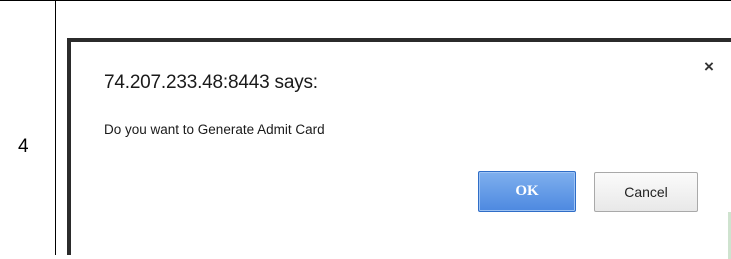 The height and width of the screenshot is (259, 731). I want to click on ok-button: OK, so click(527, 191).